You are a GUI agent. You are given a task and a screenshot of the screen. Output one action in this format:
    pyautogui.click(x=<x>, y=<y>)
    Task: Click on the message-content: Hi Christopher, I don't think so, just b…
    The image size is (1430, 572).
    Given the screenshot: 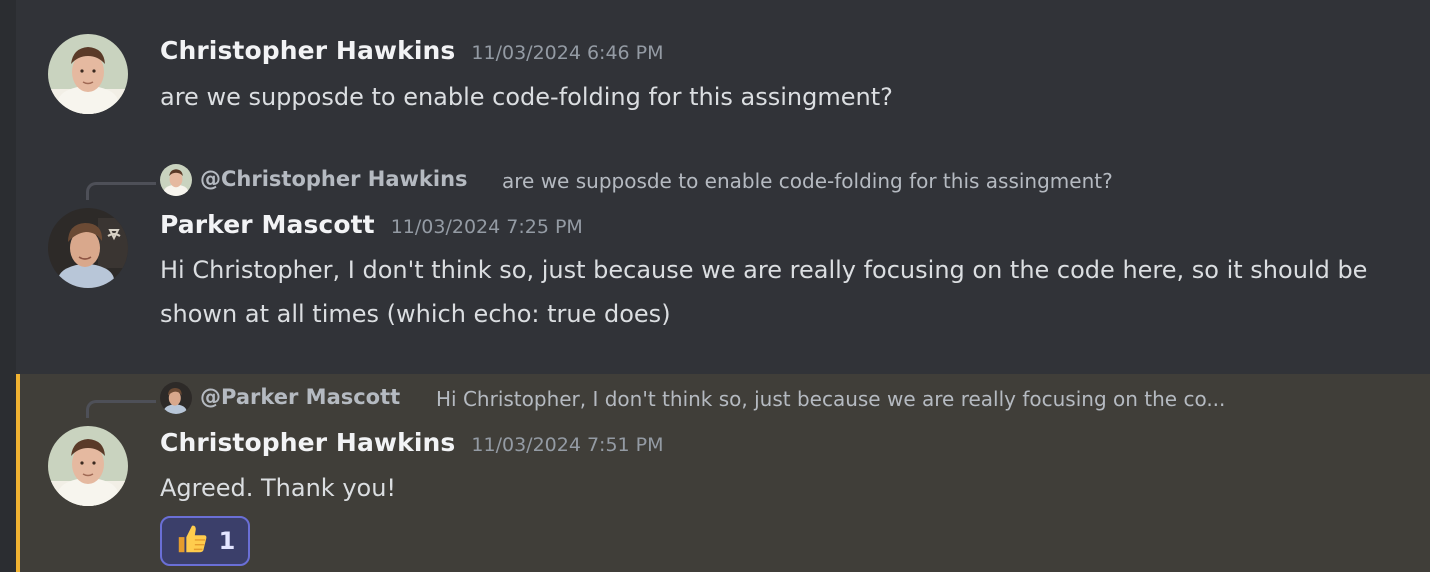 What is the action you would take?
    pyautogui.click(x=764, y=292)
    